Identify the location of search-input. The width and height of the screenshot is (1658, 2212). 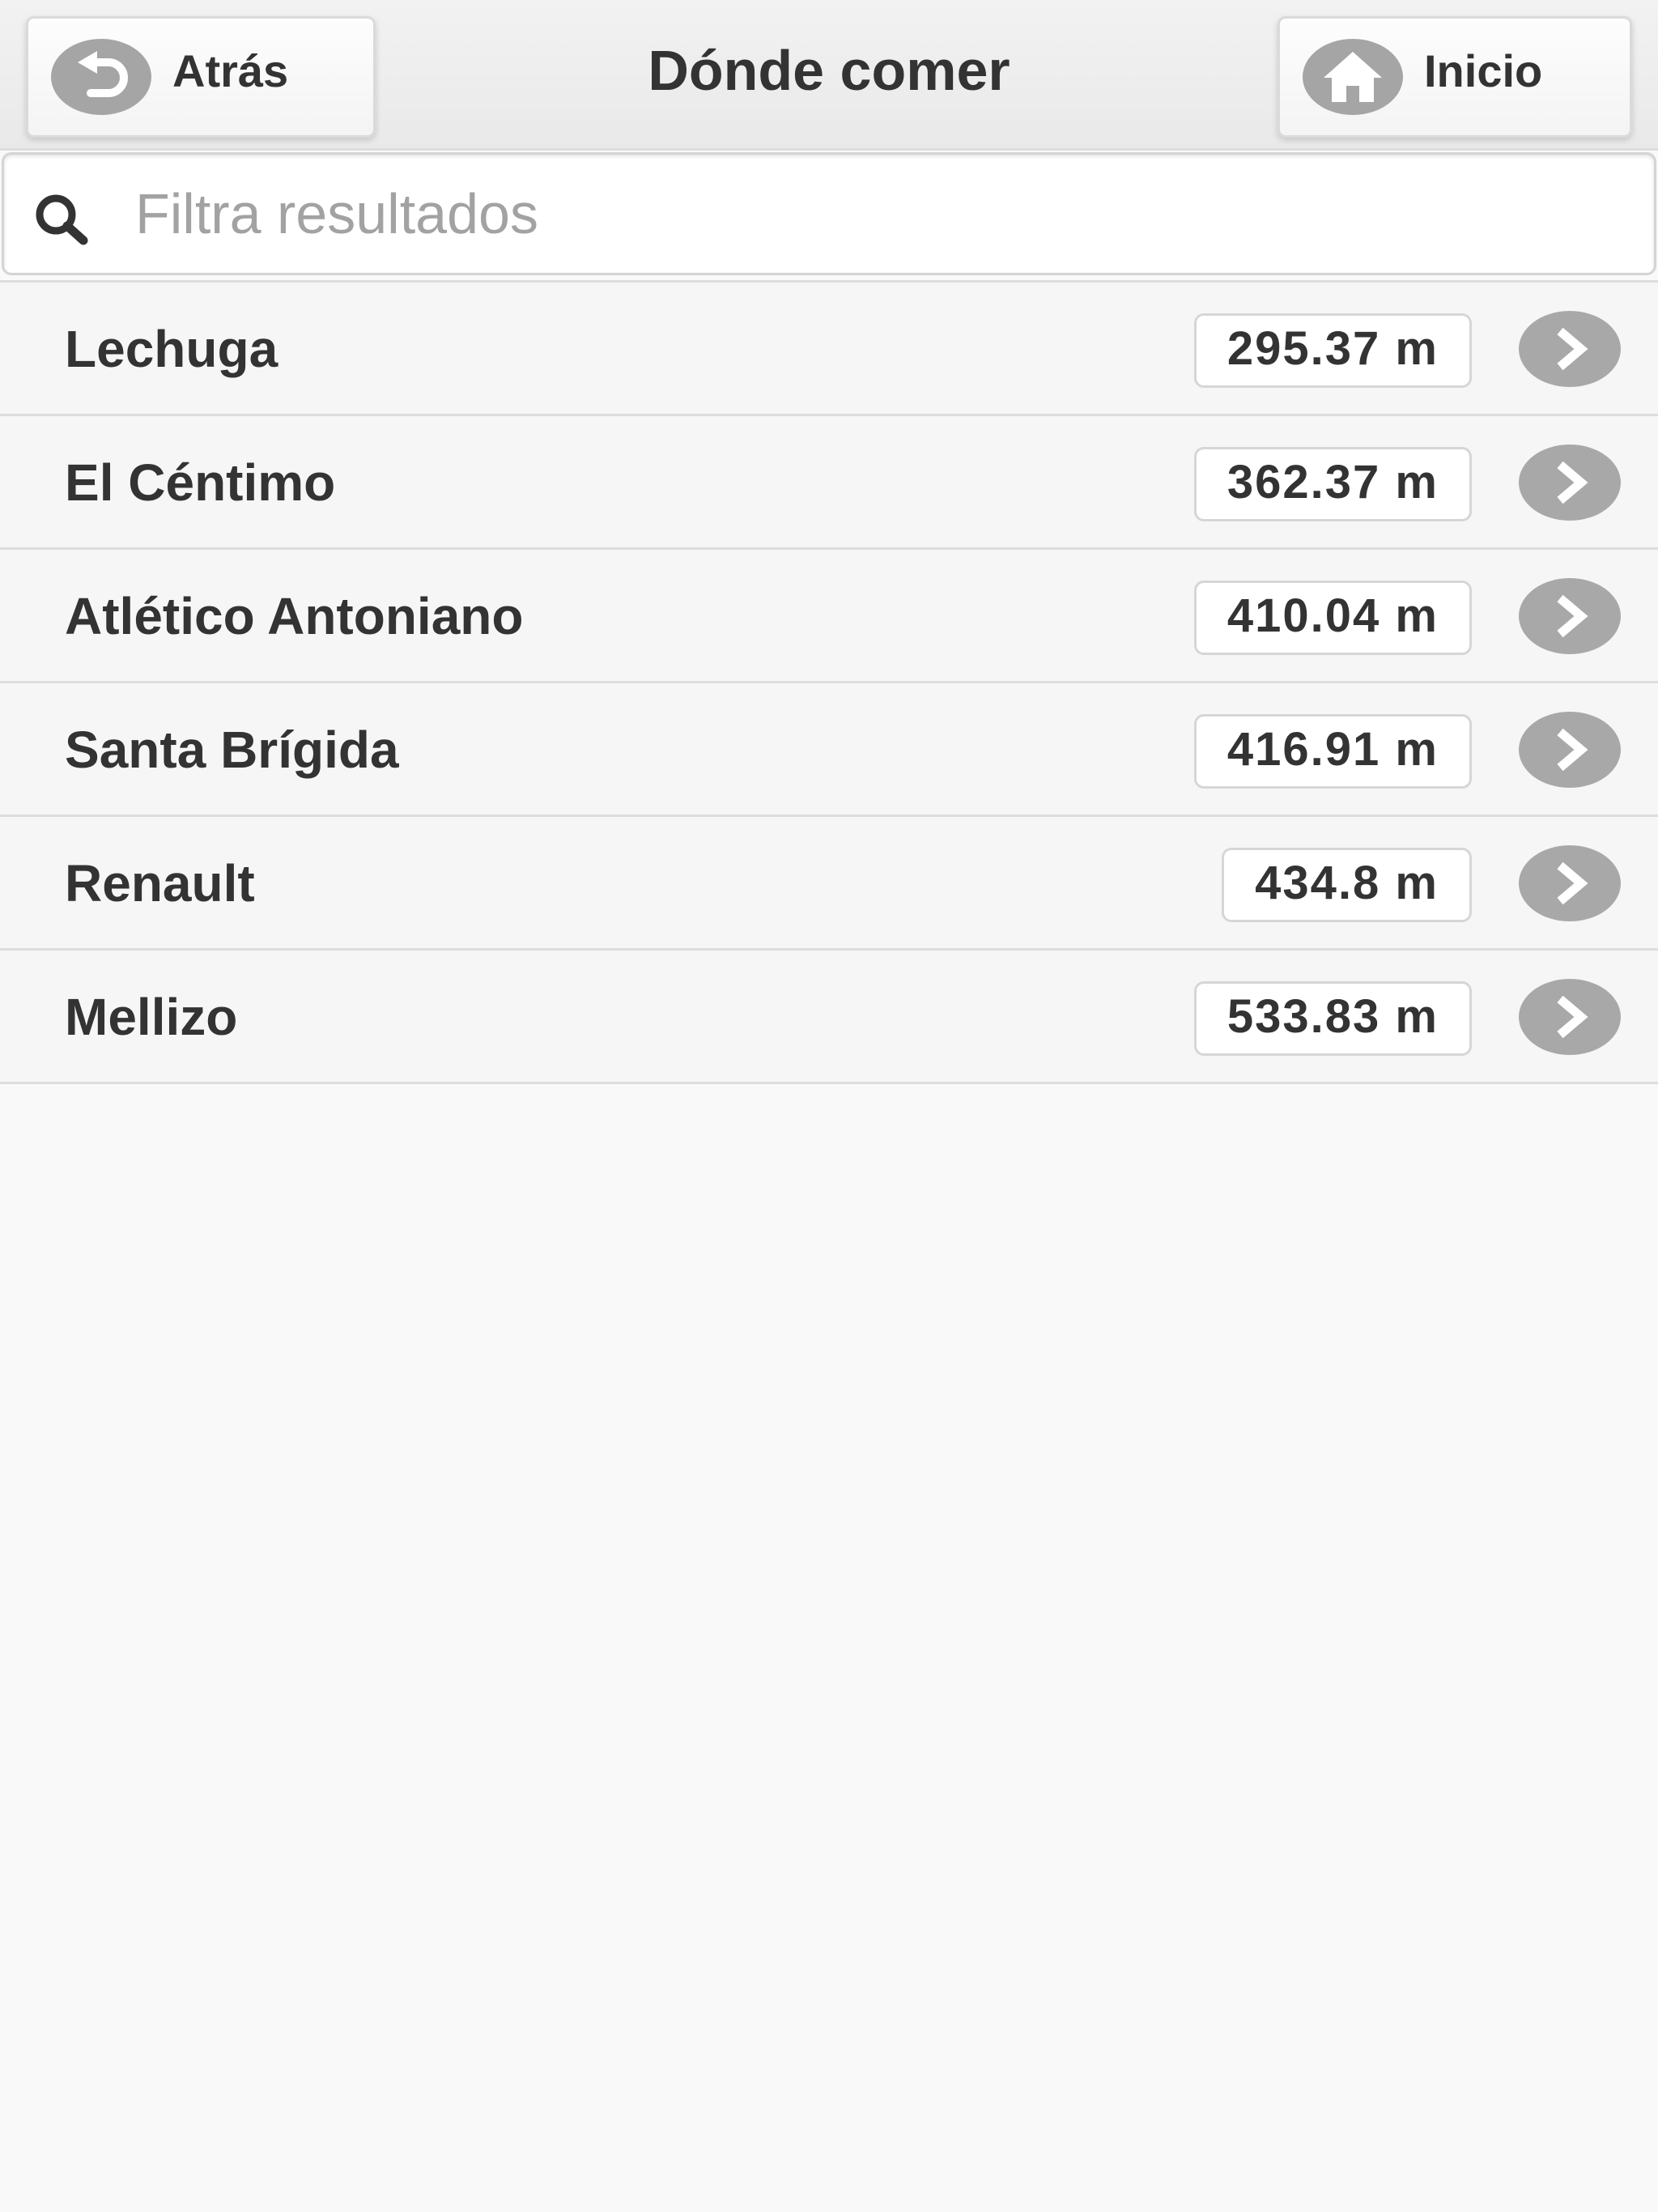
(880, 214).